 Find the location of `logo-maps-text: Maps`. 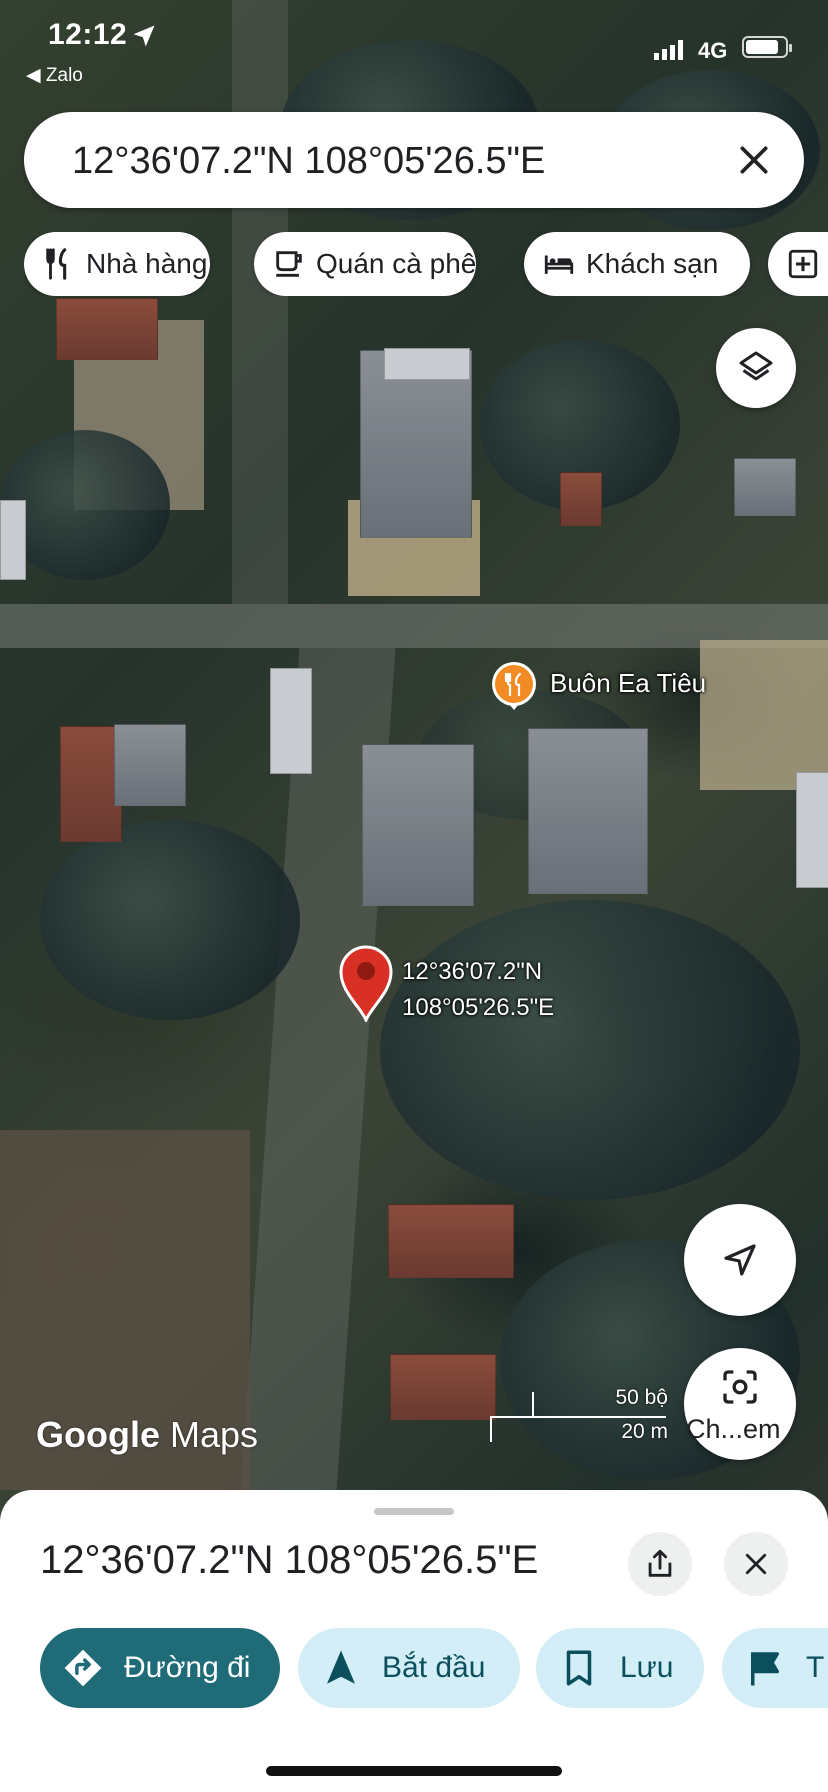

logo-maps-text: Maps is located at coordinates (214, 1434).